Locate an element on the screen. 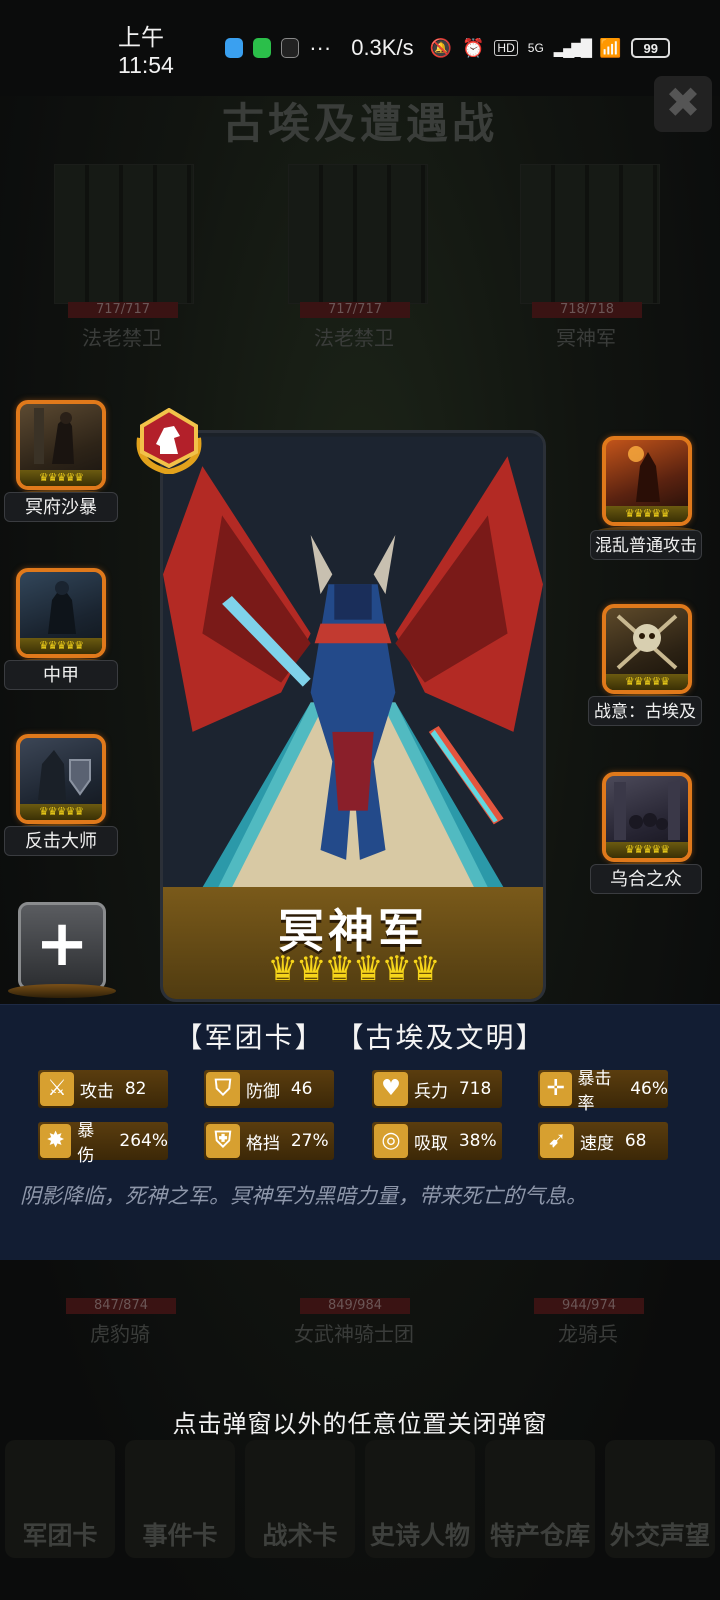  alarm-icon: ⏰ is located at coordinates (473, 47).